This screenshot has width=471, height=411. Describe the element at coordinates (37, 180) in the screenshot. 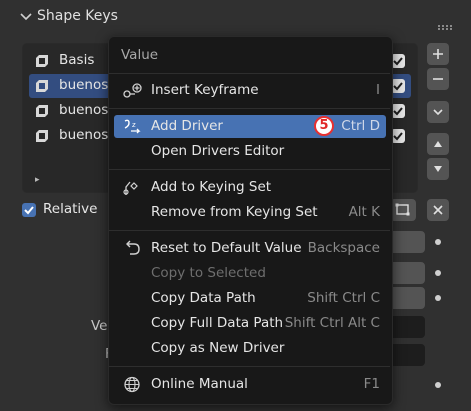

I see `list-expand-toggle: ▸` at that location.